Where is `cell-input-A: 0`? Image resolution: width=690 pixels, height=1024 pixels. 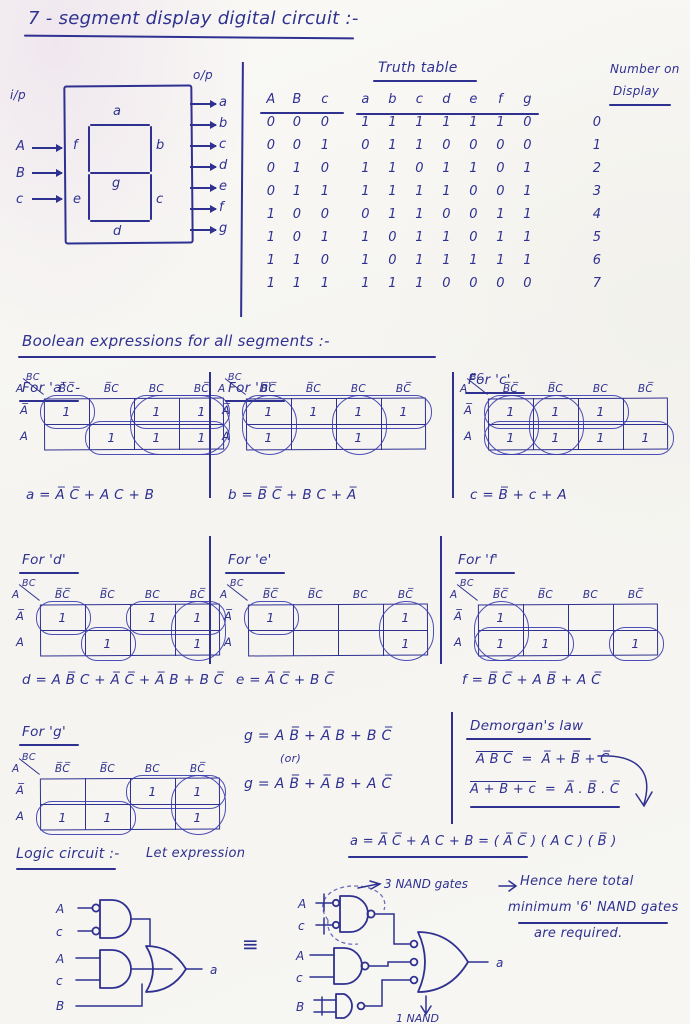
cell-input-A: 0 is located at coordinates (271, 122).